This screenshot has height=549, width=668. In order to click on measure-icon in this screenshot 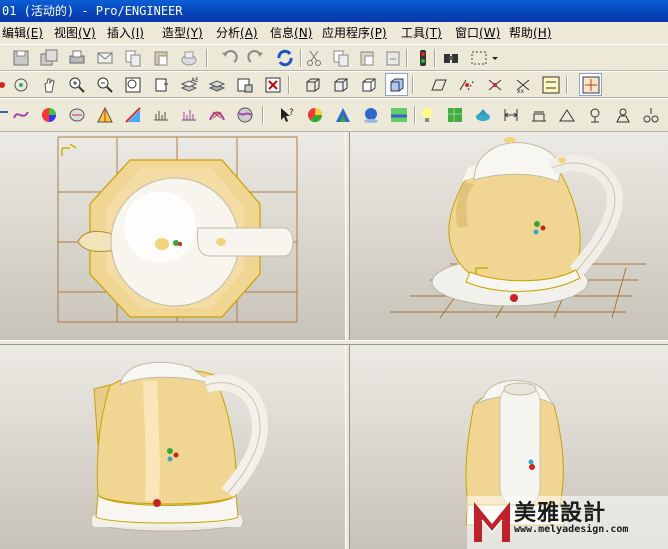, I will do `click(650, 114)`.